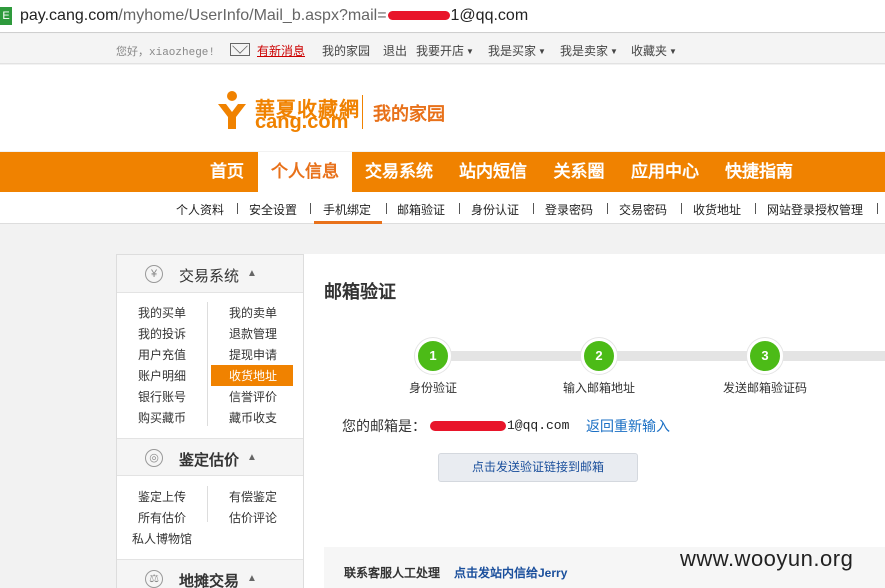  Describe the element at coordinates (162, 496) in the screenshot. I see `sidebar-item-upload-appraisal: 鉴定上传` at that location.